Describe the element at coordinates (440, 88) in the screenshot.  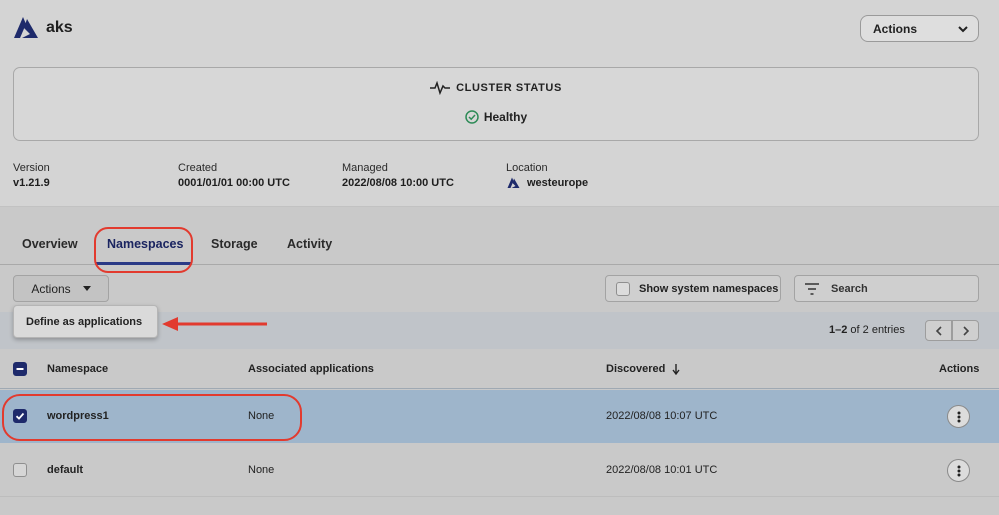
I see `heartbeat-icon` at that location.